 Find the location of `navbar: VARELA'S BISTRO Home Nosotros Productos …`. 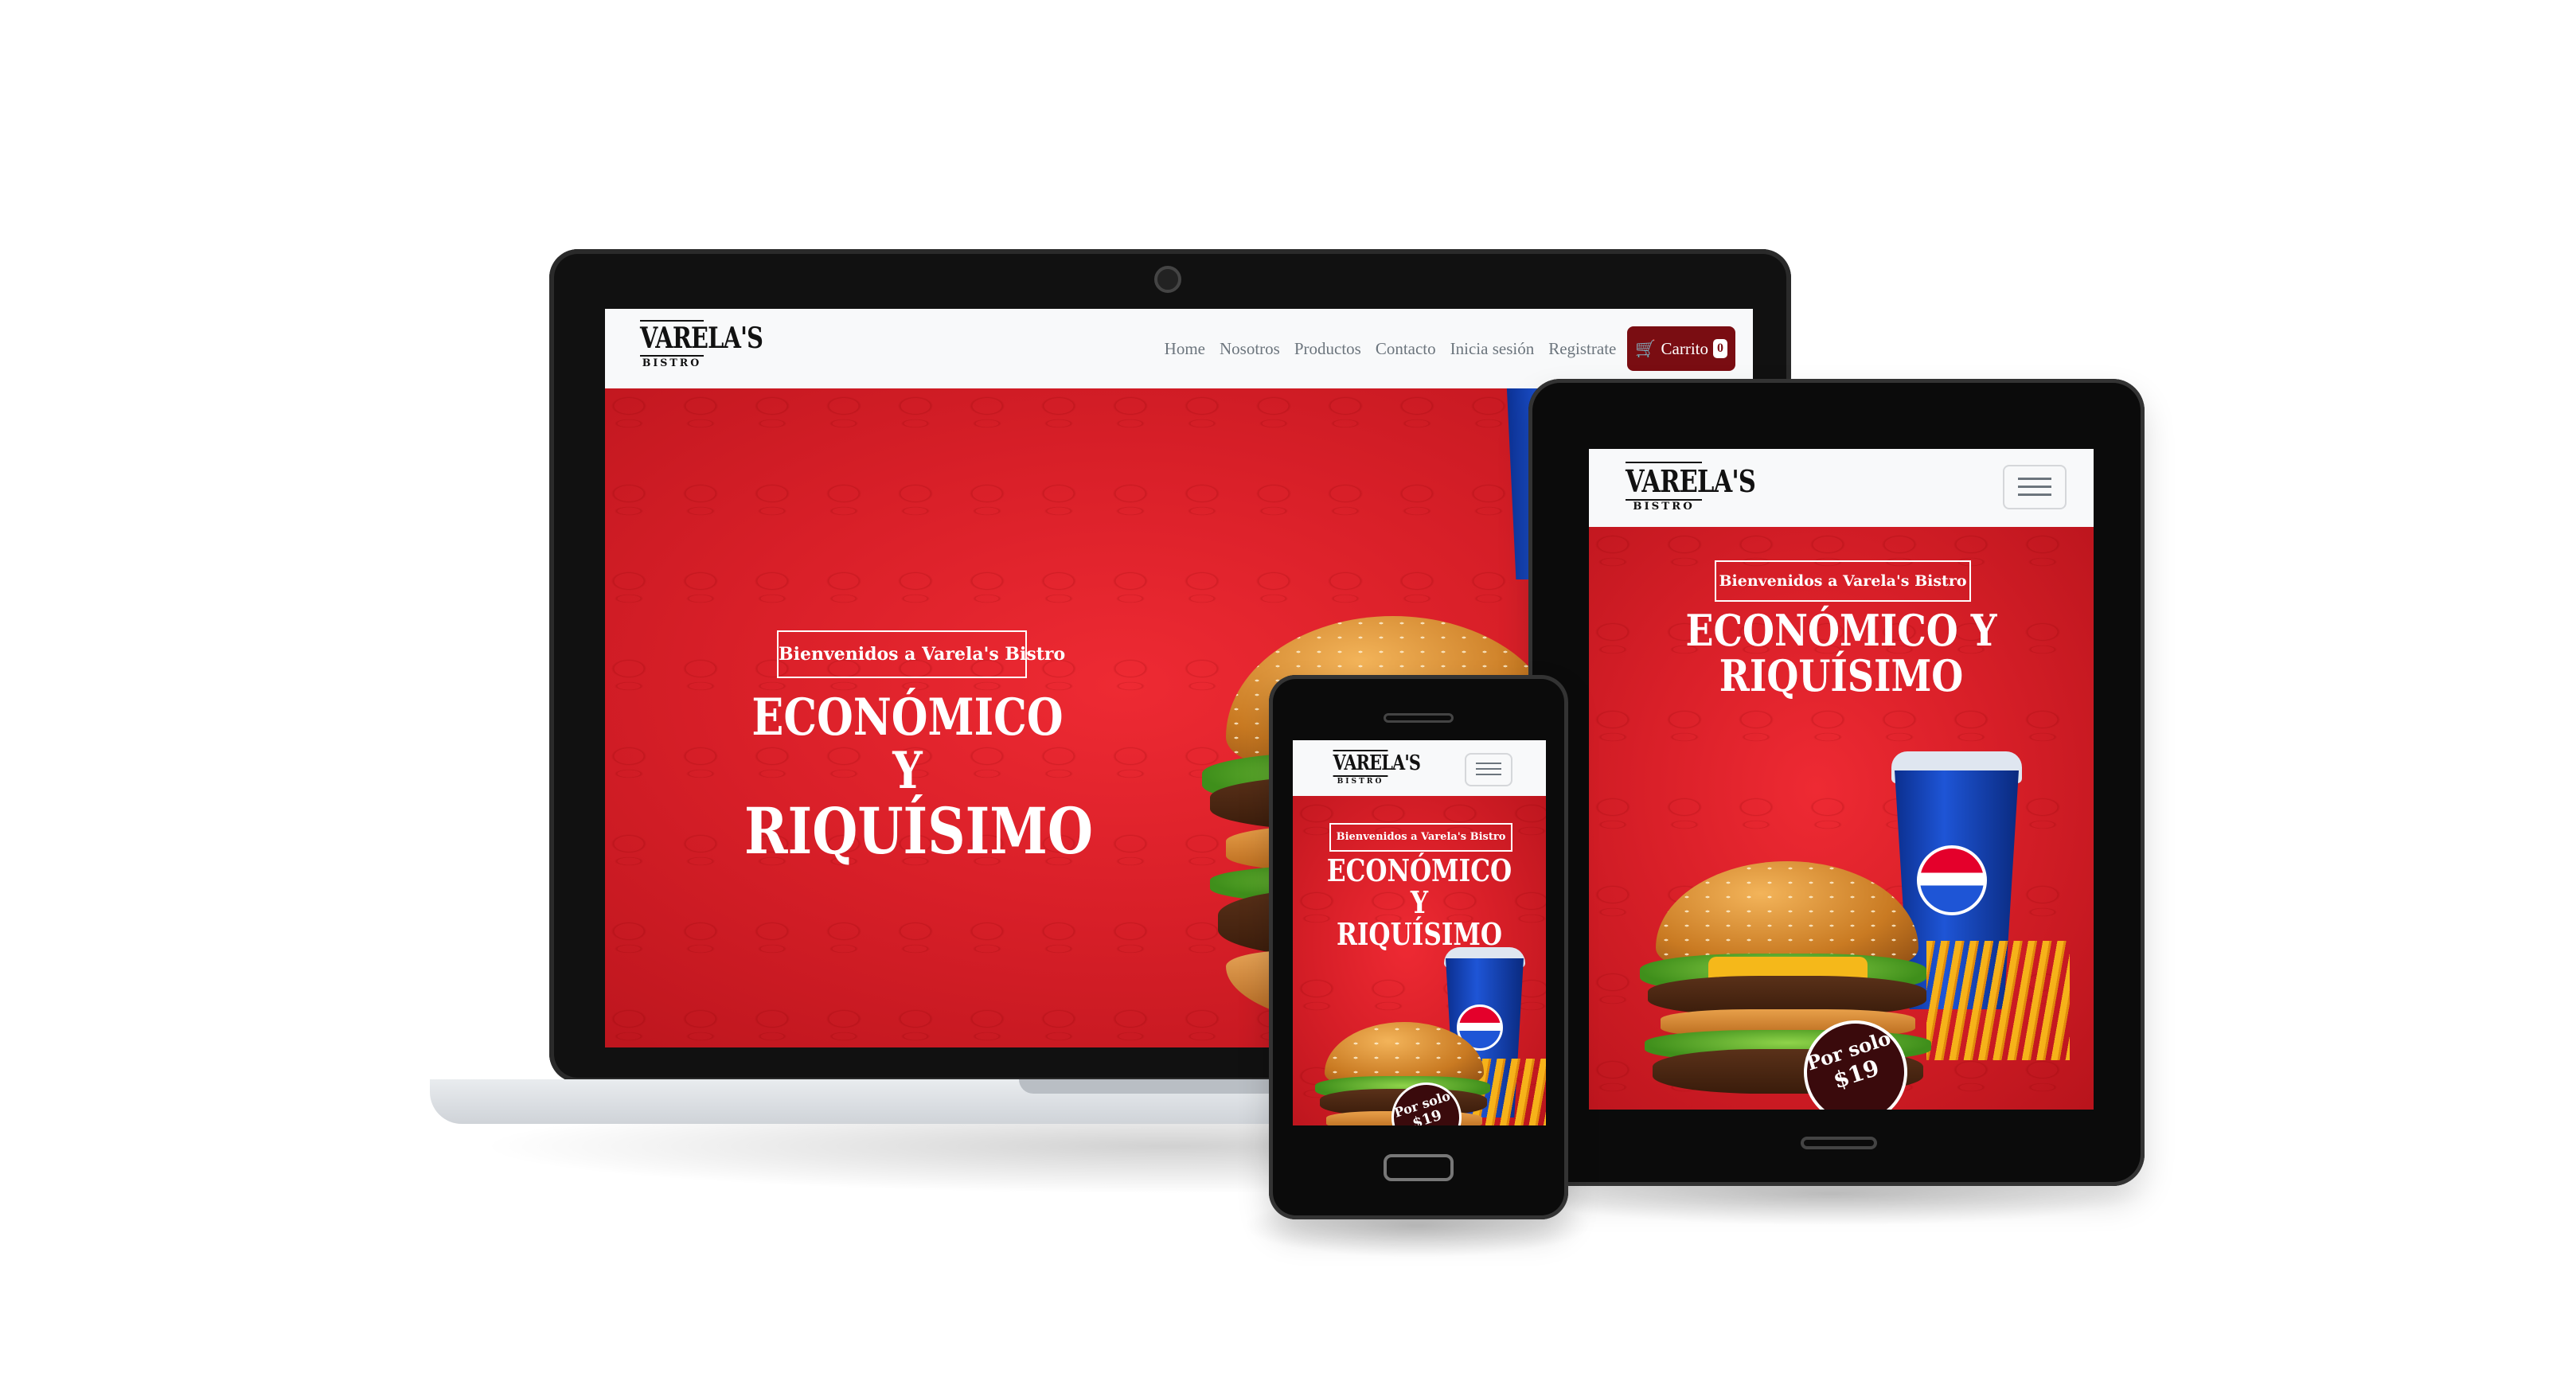

navbar: VARELA'S BISTRO Home Nosotros Productos … is located at coordinates (1179, 349).